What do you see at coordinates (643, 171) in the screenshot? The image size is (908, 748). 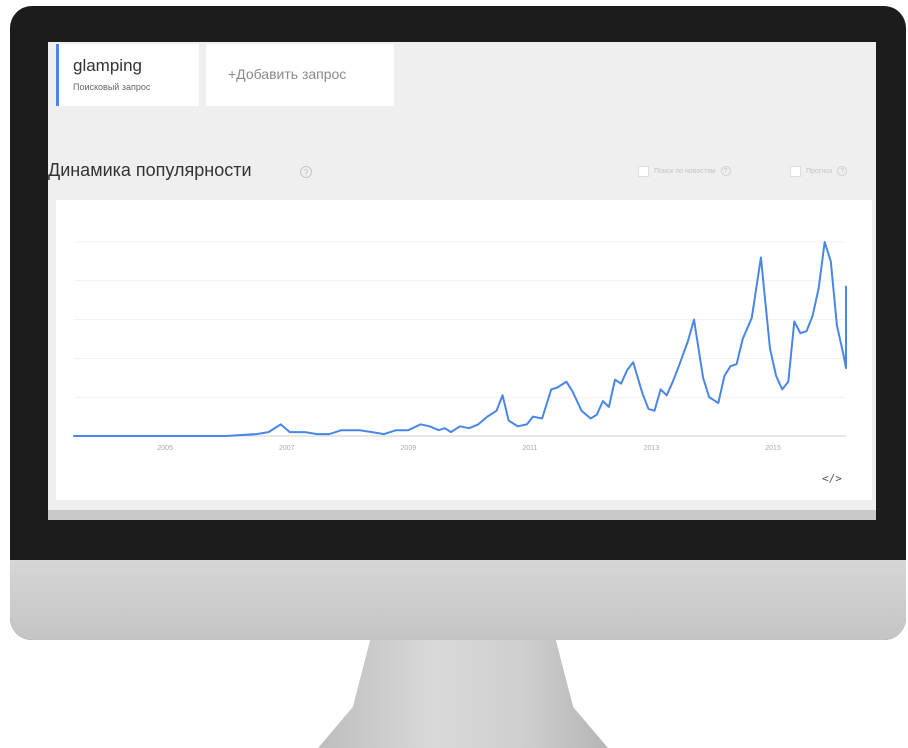 I see `news-search-checkbox` at bounding box center [643, 171].